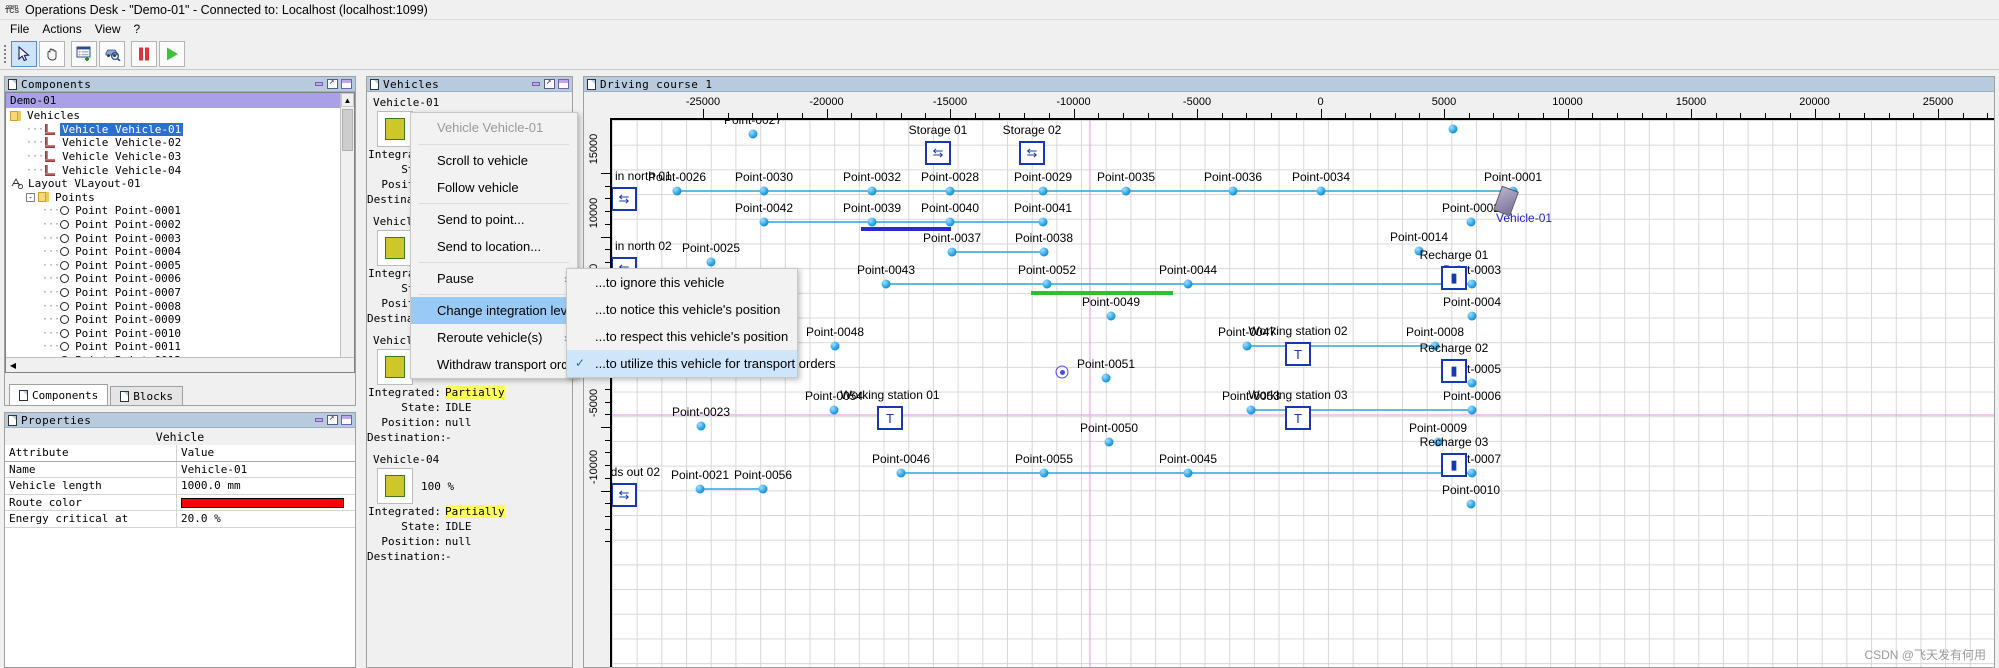 The height and width of the screenshot is (668, 1999). Describe the element at coordinates (347, 130) in the screenshot. I see `scroll-thumb` at that location.